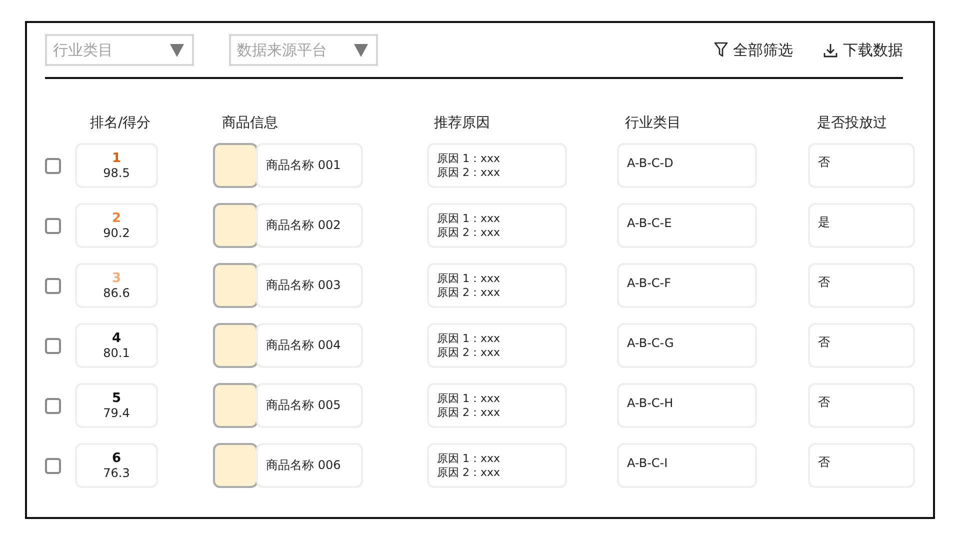  I want to click on column-header: 推荐原因, so click(462, 123).